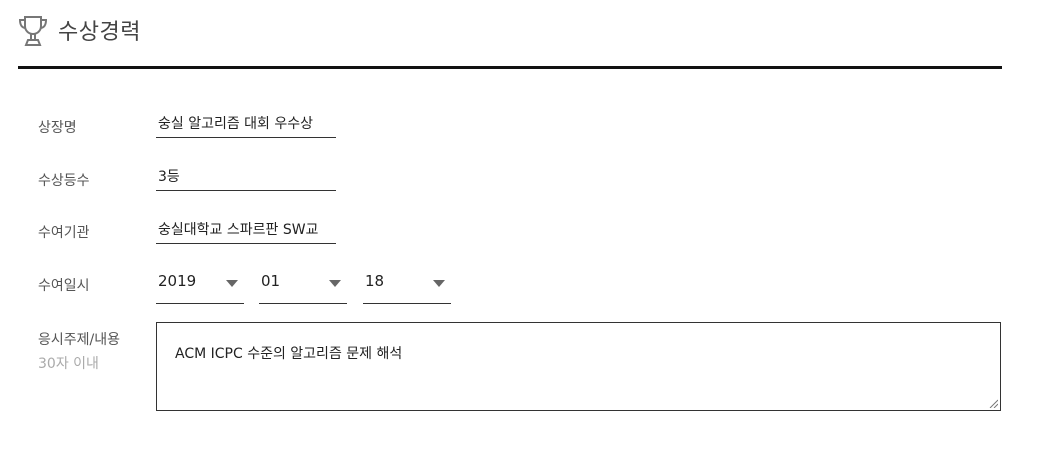 This screenshot has width=1037, height=472. What do you see at coordinates (246, 229) in the screenshot?
I see `issuer-input` at bounding box center [246, 229].